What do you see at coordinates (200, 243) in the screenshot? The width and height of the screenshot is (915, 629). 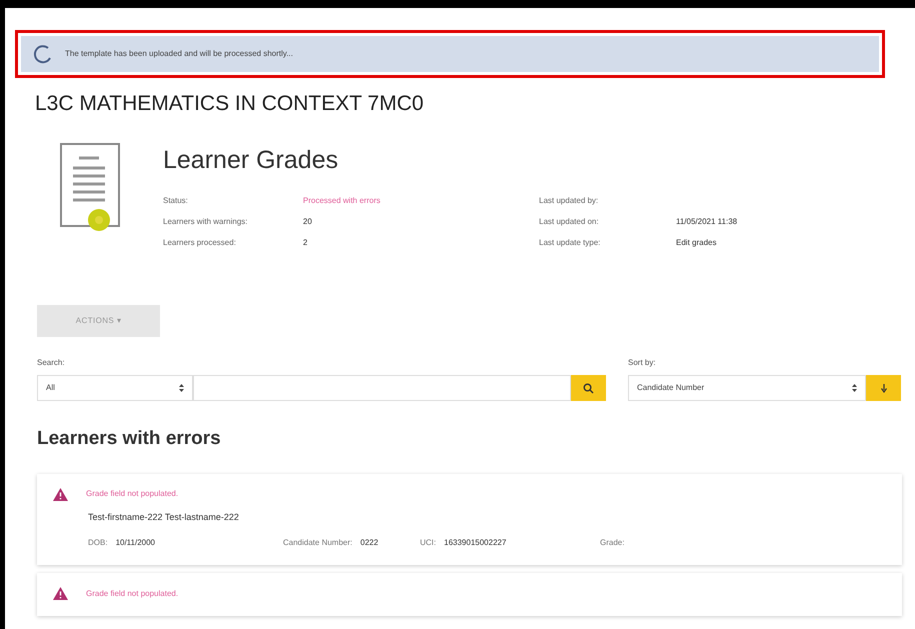 I see `detail-label: Learners processed:` at bounding box center [200, 243].